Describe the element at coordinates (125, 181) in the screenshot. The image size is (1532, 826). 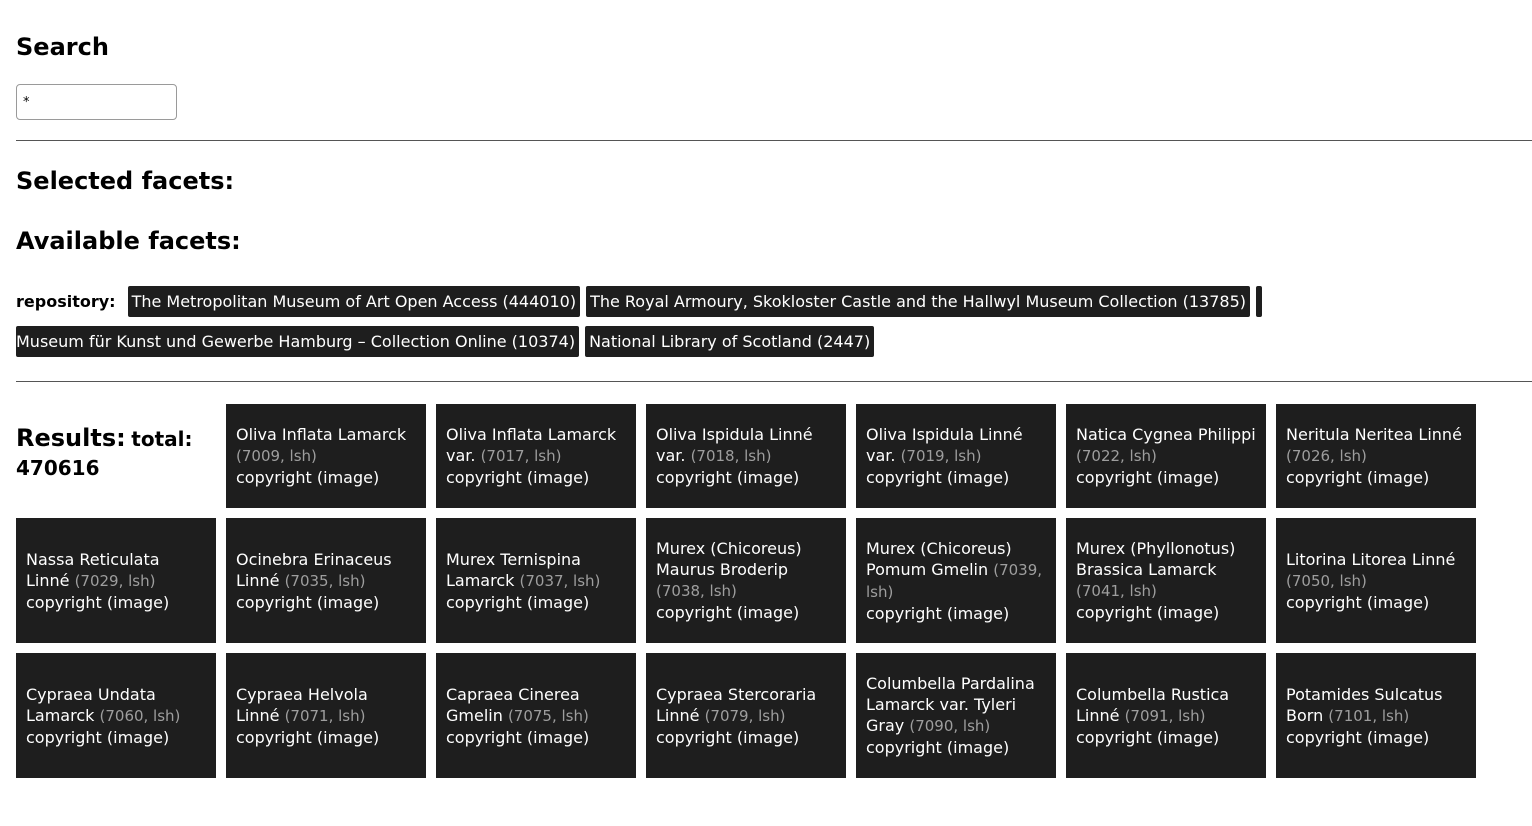
I see `selected-facets-heading: Selected facets:` at that location.